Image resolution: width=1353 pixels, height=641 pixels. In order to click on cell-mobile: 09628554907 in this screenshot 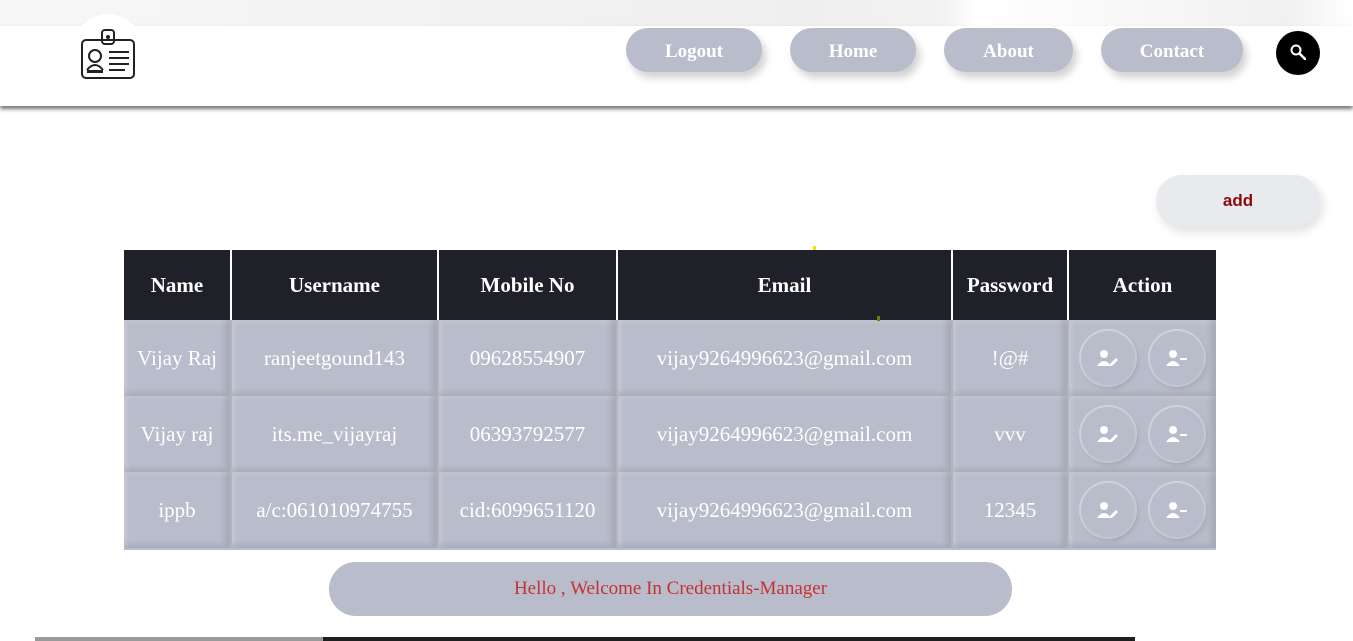, I will do `click(527, 358)`.